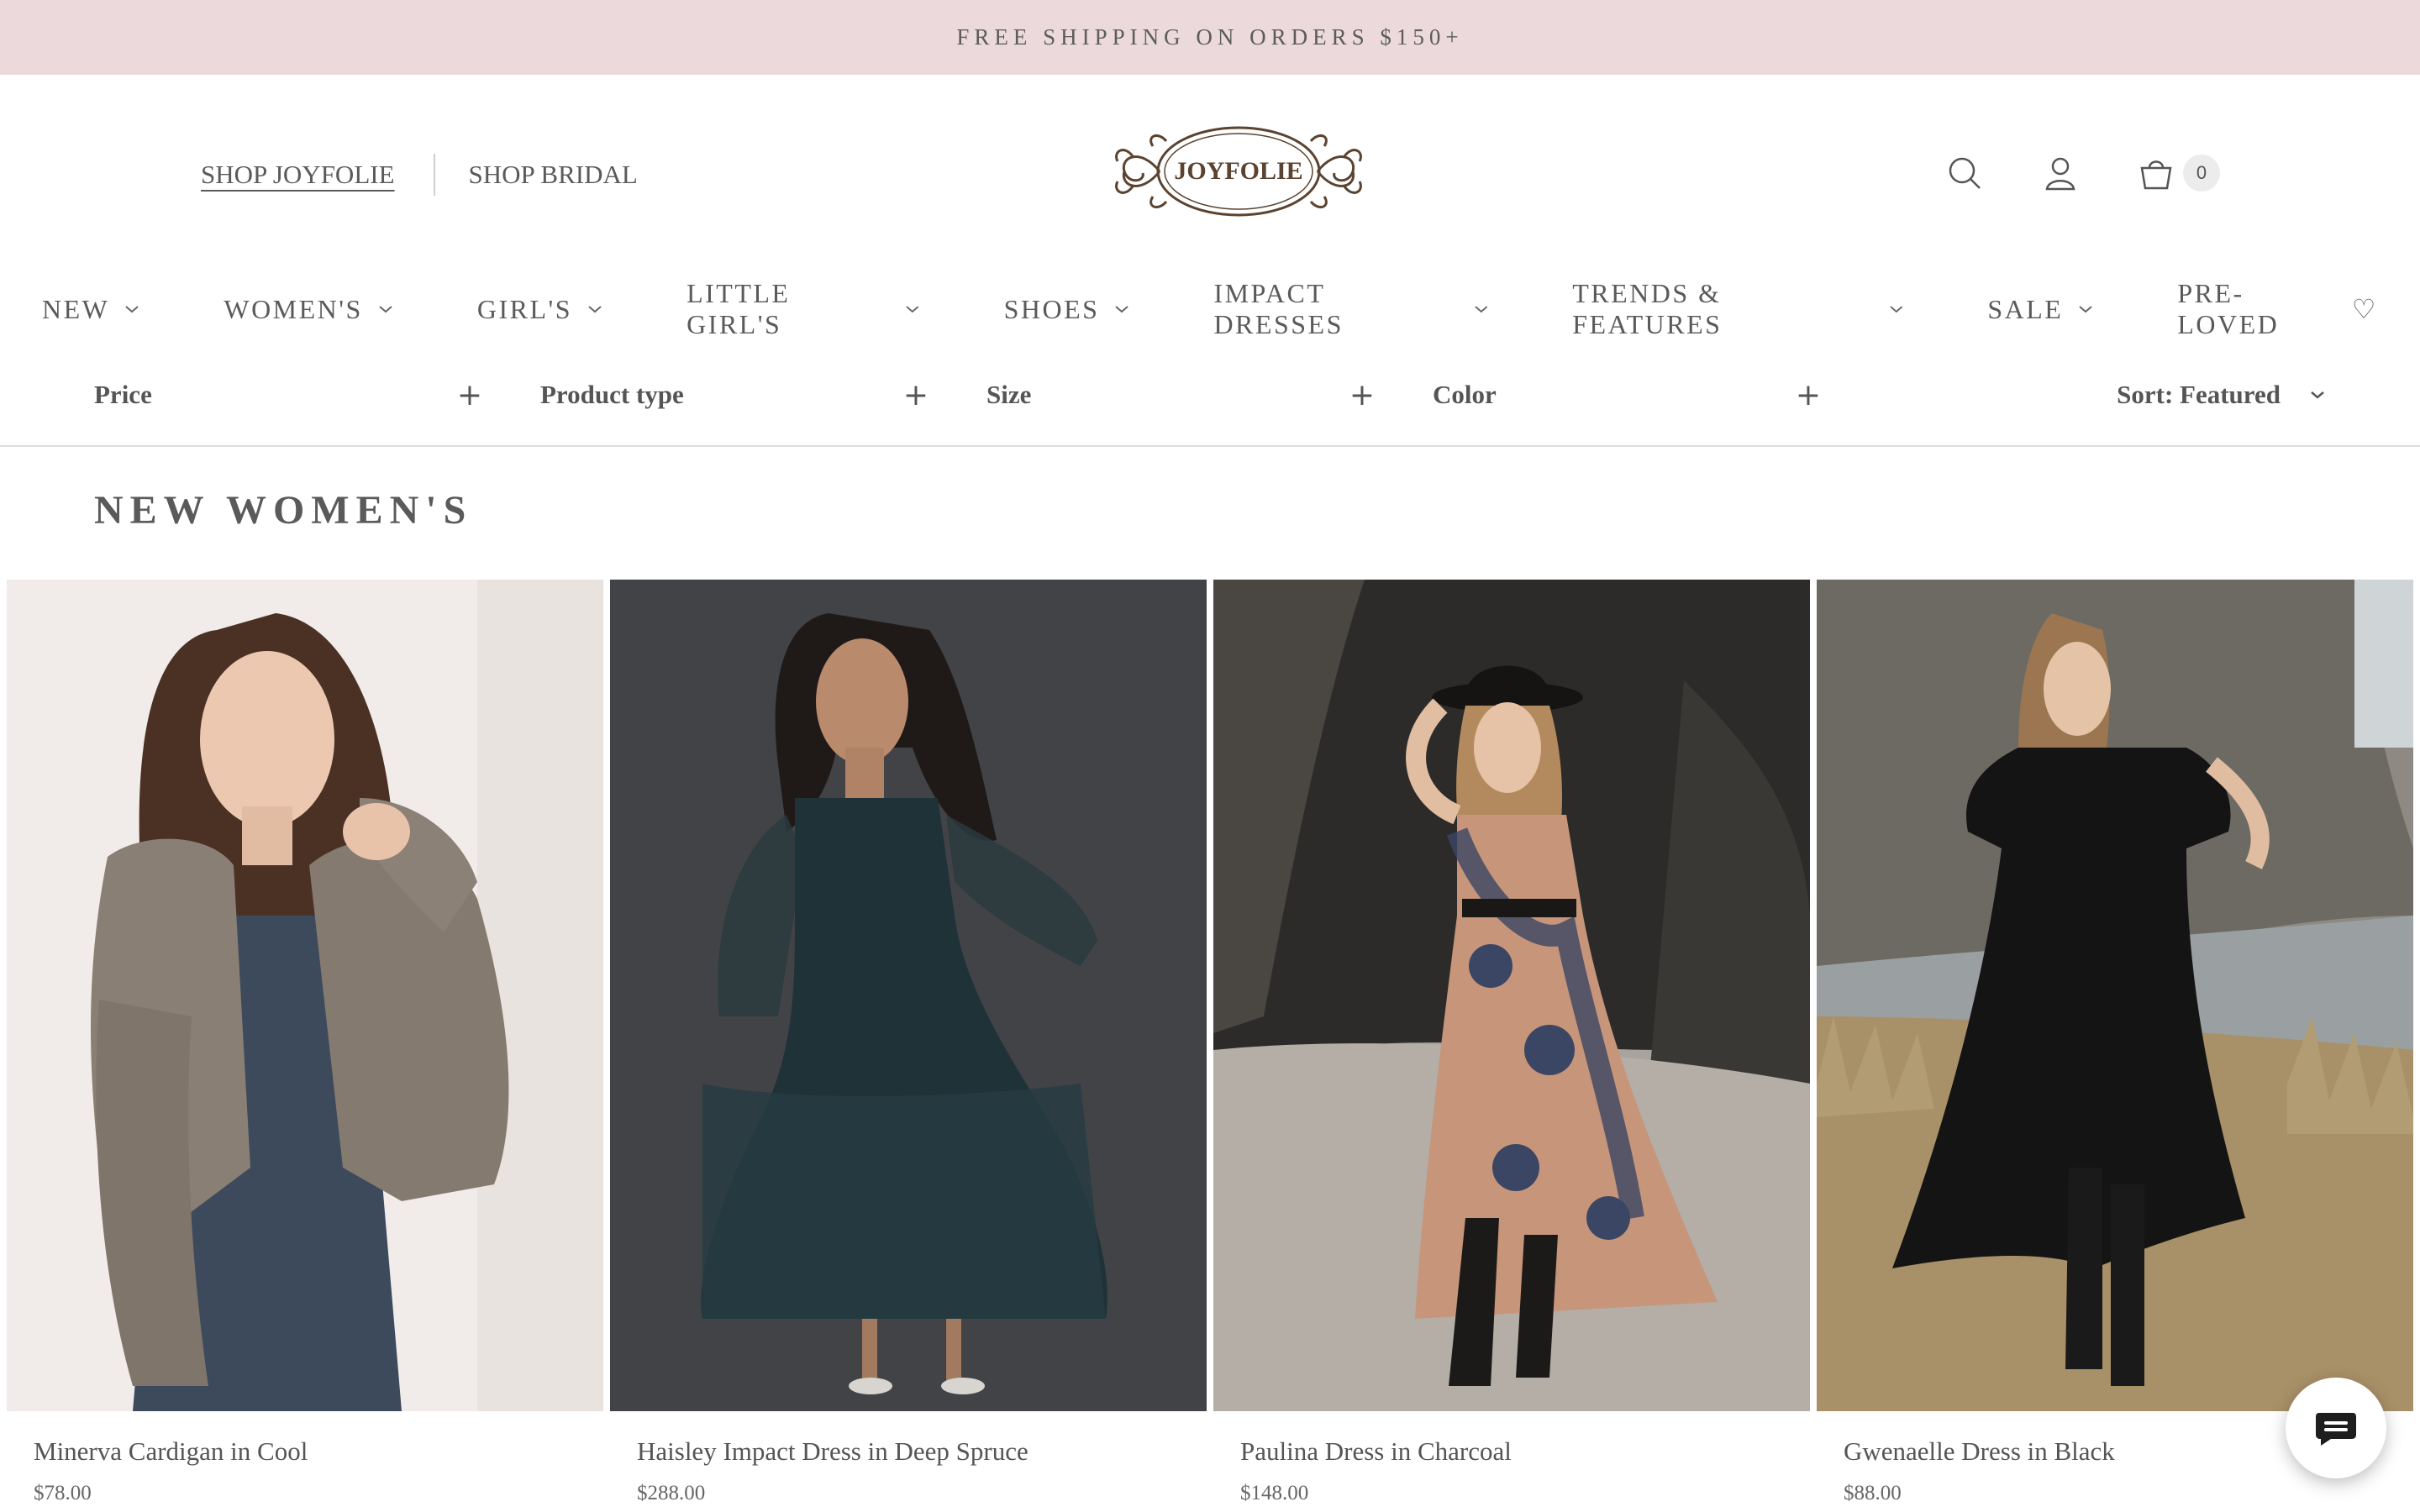  Describe the element at coordinates (1627, 395) in the screenshot. I see `filter-color: Color +` at that location.